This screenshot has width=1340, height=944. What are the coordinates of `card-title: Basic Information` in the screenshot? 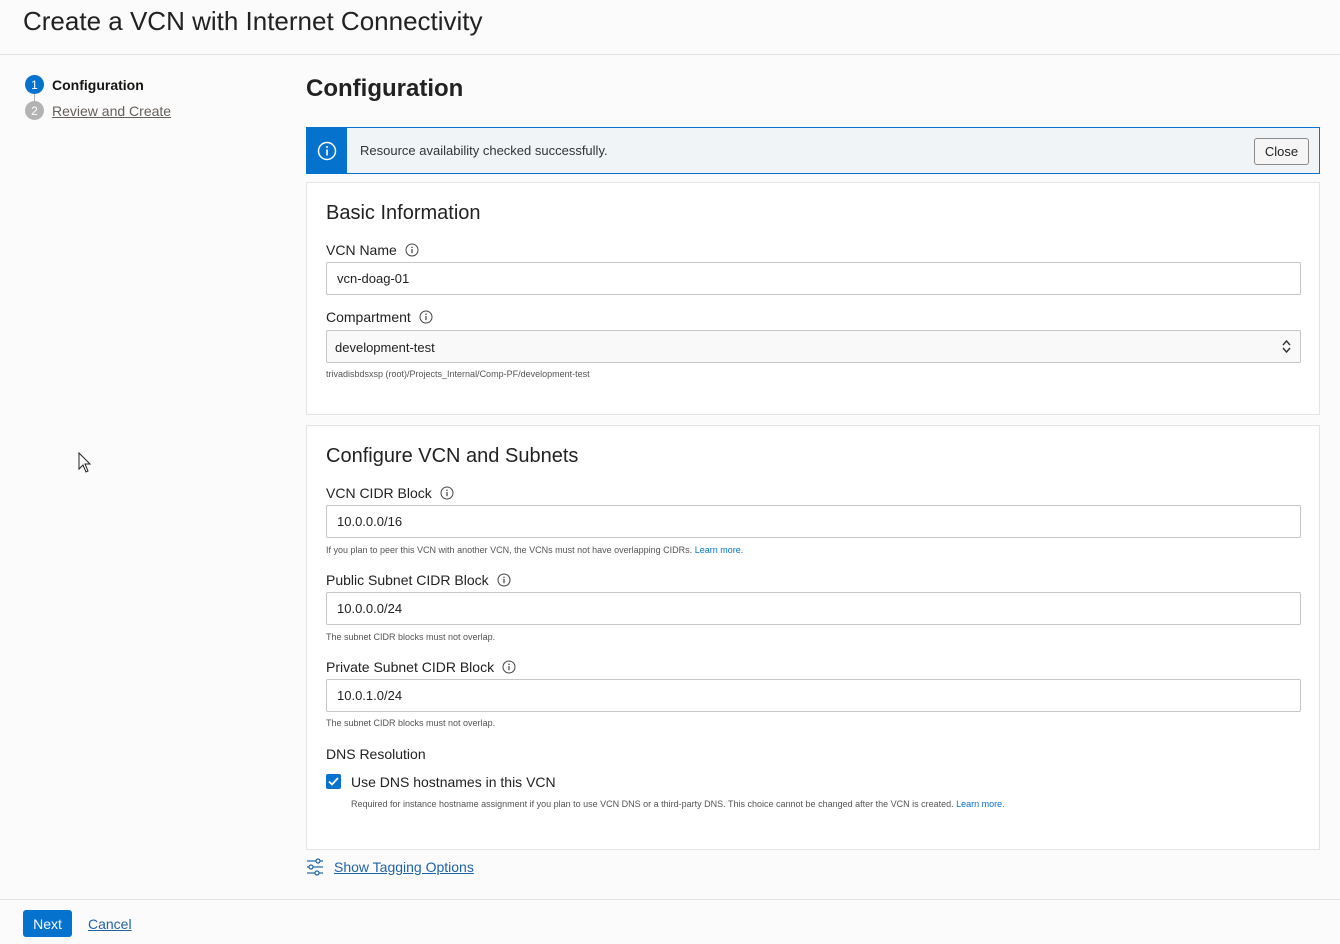 It's located at (403, 213).